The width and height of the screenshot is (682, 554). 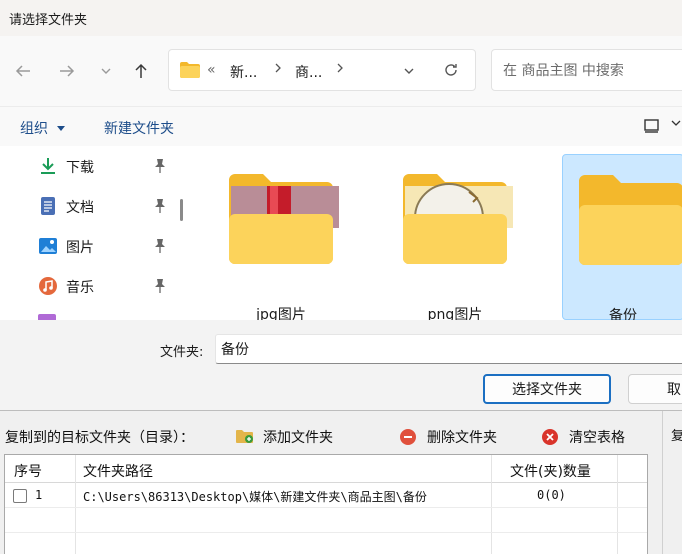 I want to click on dialog-titlebar: 请选择文件夹, so click(x=341, y=18).